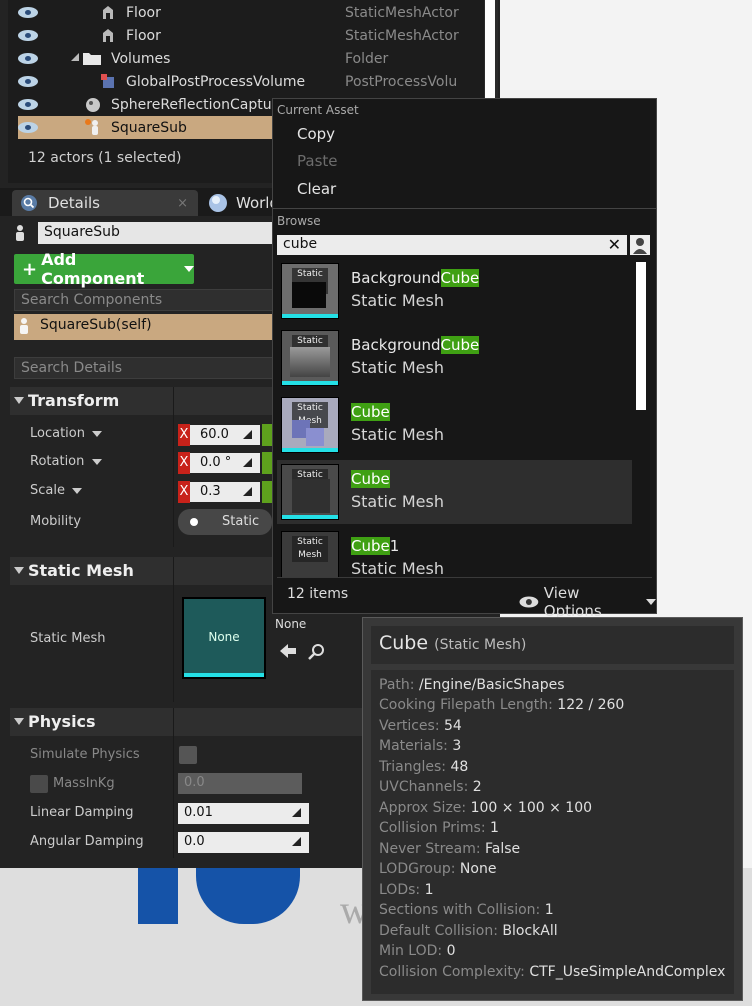  What do you see at coordinates (251, 58) in the screenshot?
I see `outliner-row: Volumes Folder` at bounding box center [251, 58].